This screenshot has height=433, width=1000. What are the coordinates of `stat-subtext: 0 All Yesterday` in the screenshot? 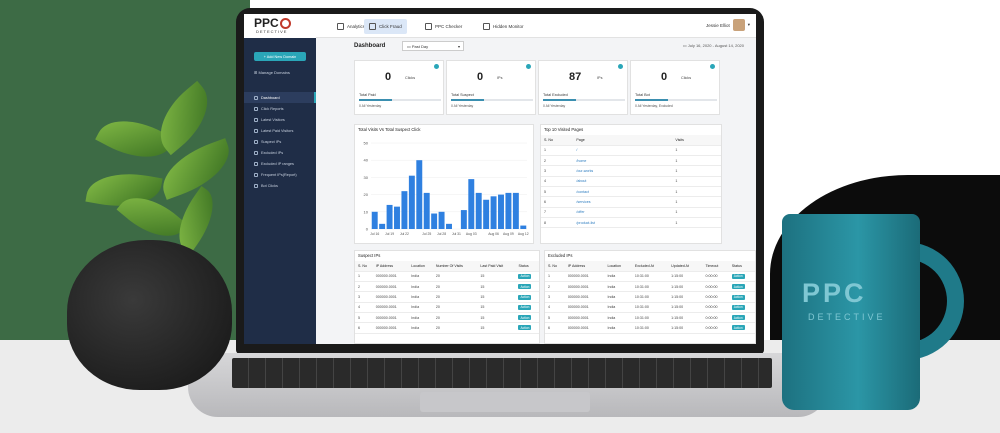 It's located at (370, 106).